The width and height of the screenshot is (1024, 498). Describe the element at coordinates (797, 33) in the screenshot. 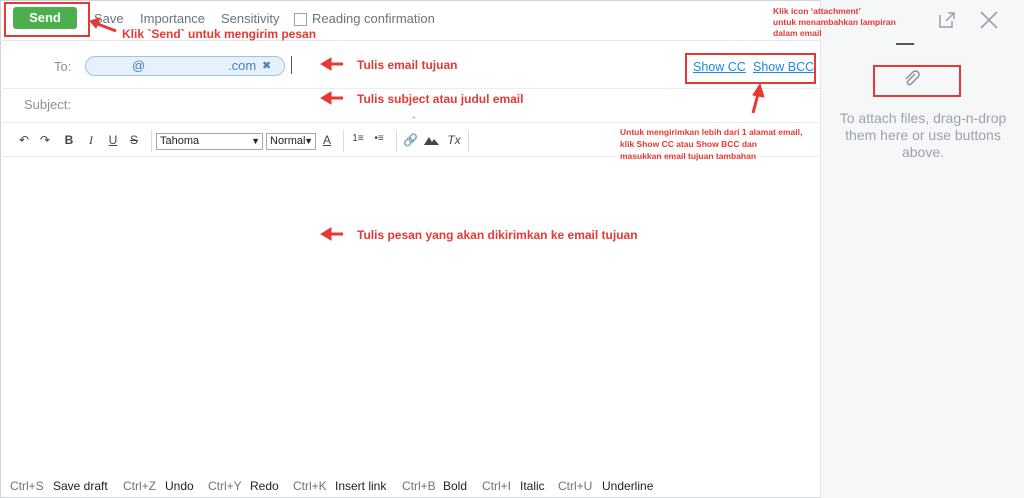

I see `annotation-attach-line: dalam email` at that location.